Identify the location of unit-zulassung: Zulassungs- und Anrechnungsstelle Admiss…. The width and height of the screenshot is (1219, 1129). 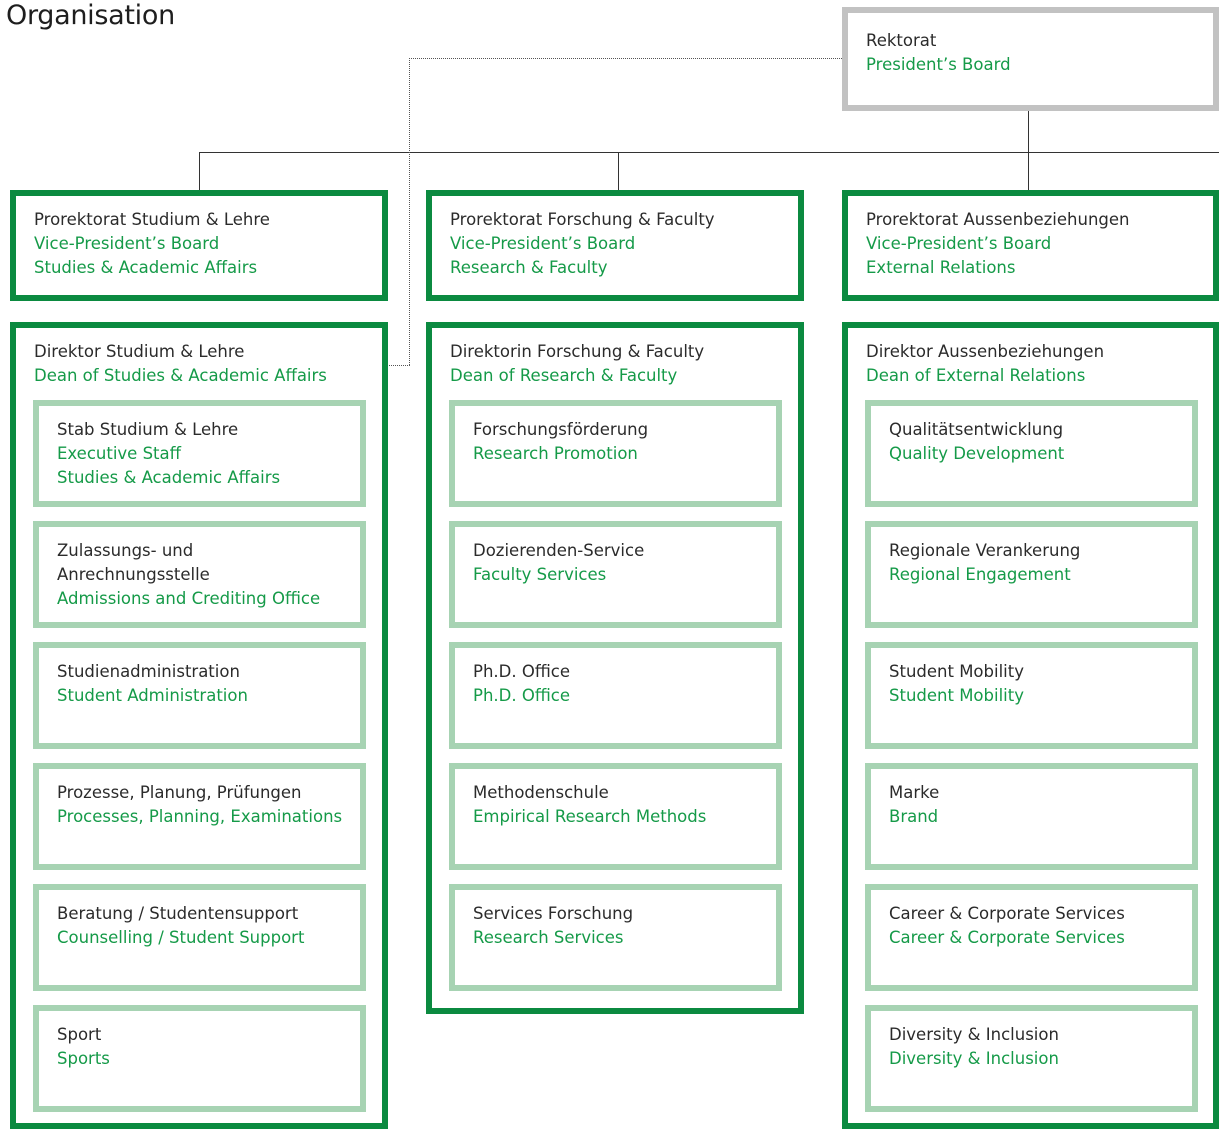
(199, 574).